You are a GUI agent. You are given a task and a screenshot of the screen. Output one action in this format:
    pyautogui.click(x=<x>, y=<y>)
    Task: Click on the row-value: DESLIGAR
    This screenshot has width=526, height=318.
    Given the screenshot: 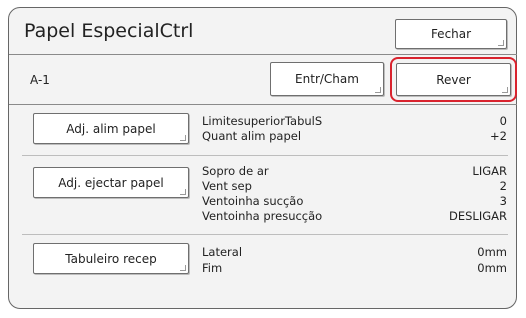 What is the action you would take?
    pyautogui.click(x=478, y=216)
    